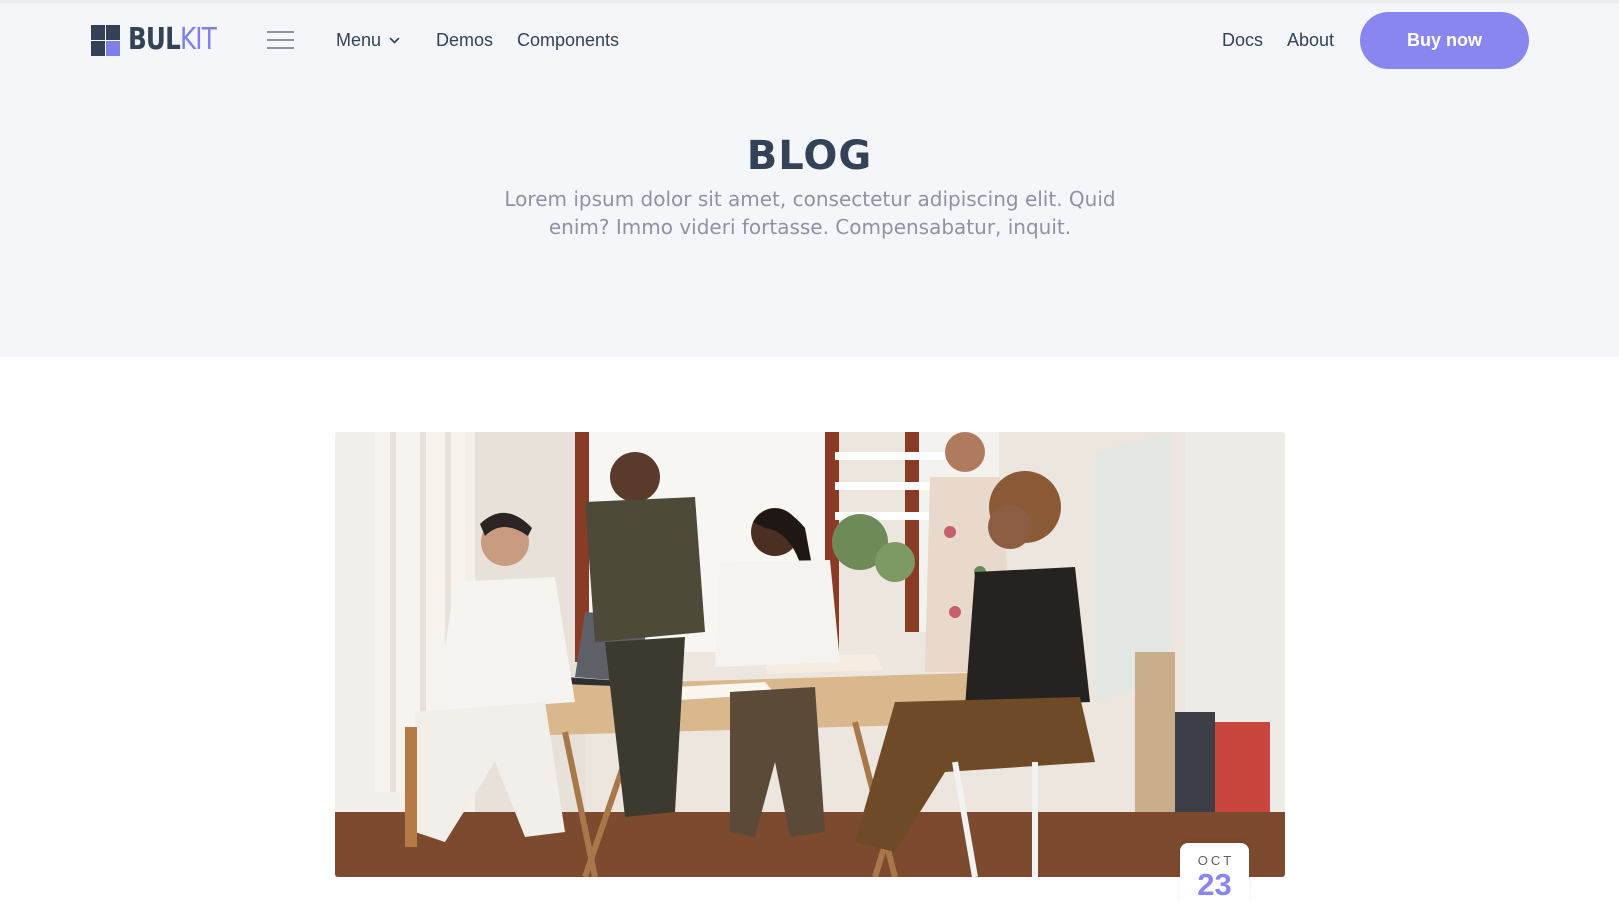 This screenshot has height=903, width=1619. What do you see at coordinates (1310, 40) in the screenshot?
I see `nav-link-about: About` at bounding box center [1310, 40].